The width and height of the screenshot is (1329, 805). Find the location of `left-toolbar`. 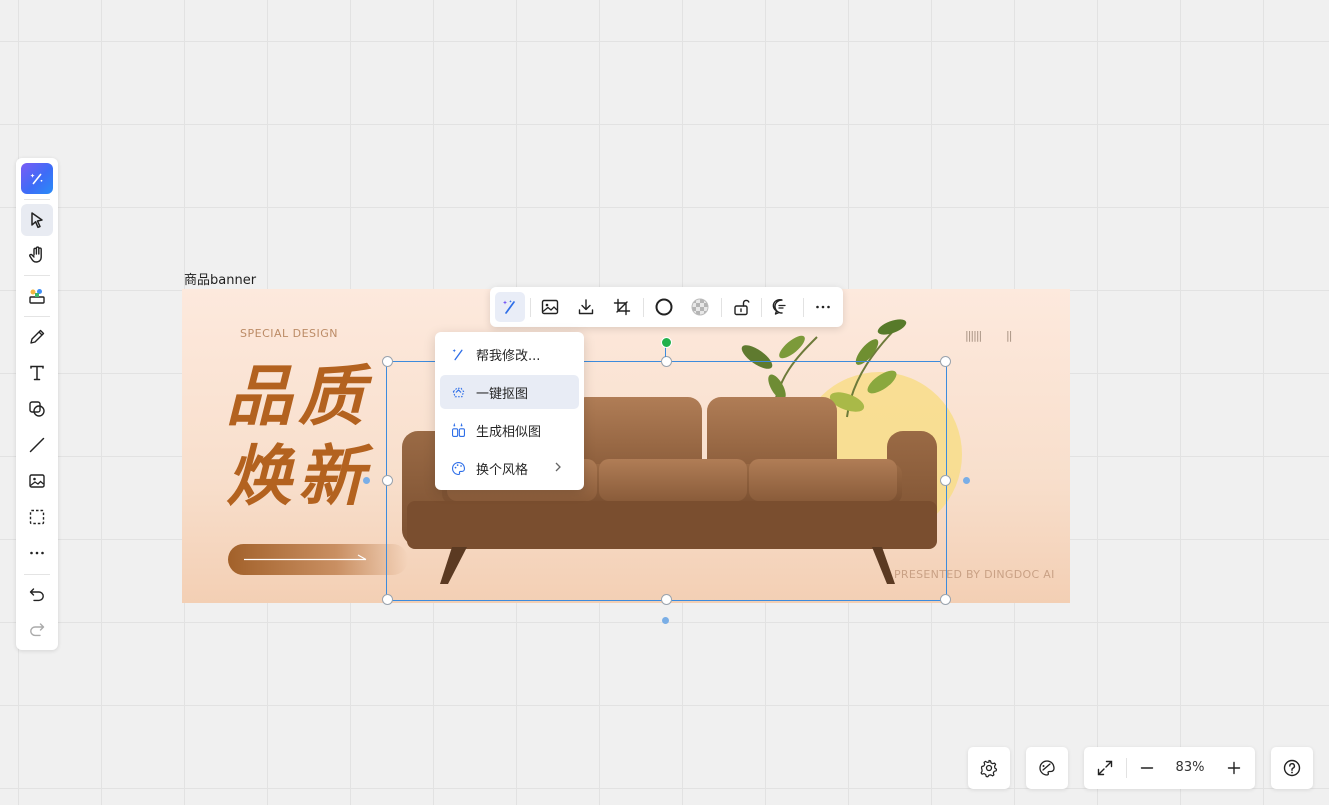

left-toolbar is located at coordinates (37, 404).